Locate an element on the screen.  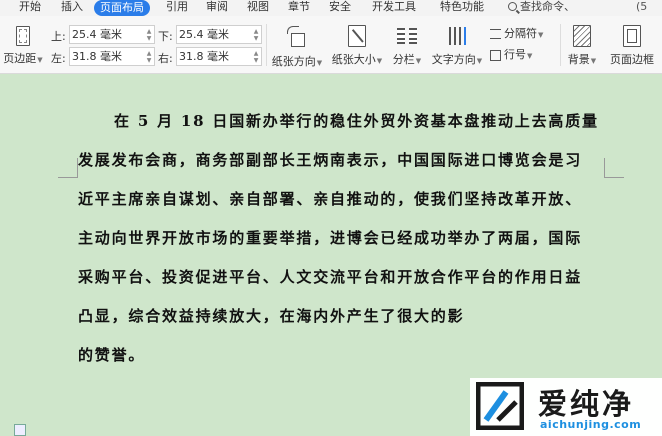
paper-size-icon is located at coordinates (357, 36).